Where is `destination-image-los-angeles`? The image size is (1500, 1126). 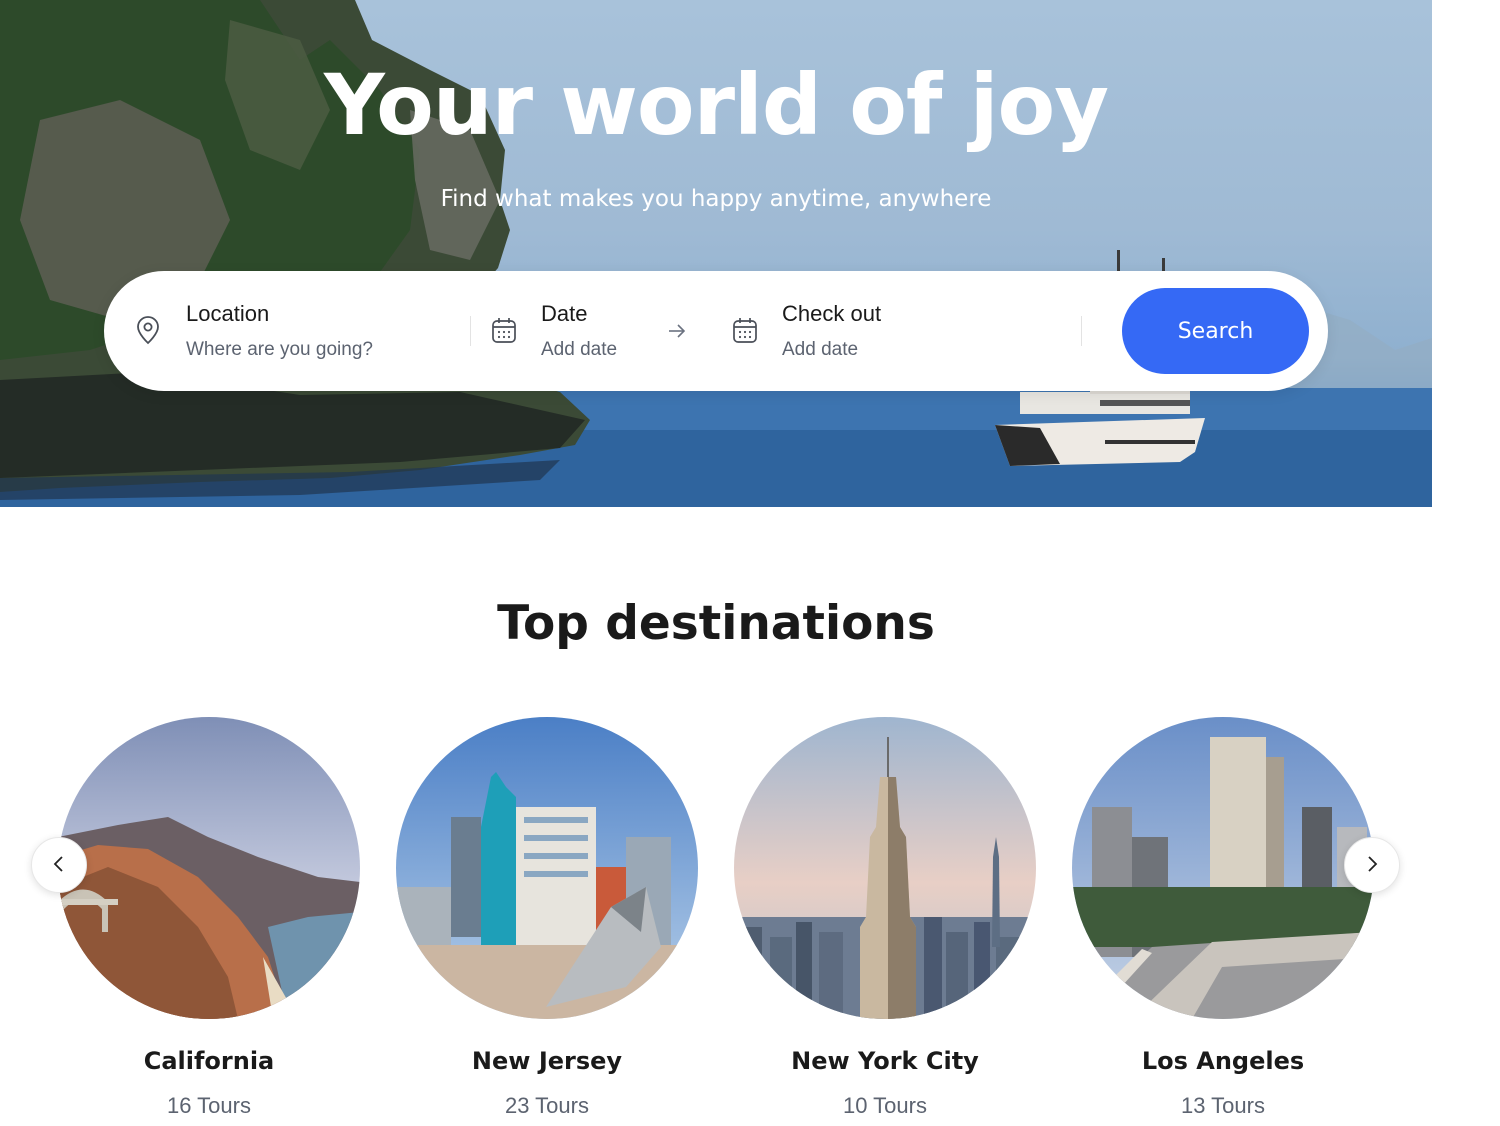
destination-image-los-angeles is located at coordinates (1223, 868).